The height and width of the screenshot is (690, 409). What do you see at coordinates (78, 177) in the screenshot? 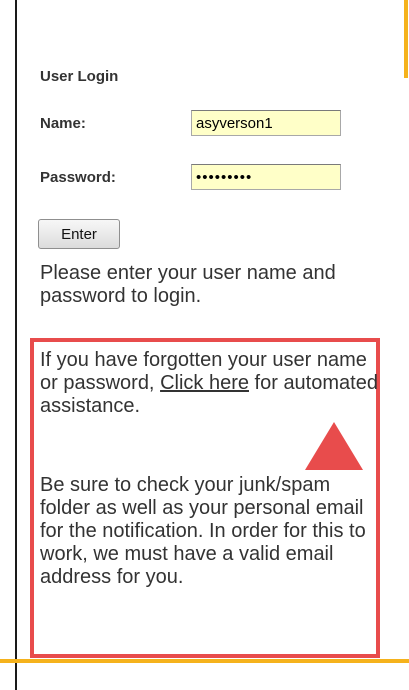
I see `password-label: Password:` at bounding box center [78, 177].